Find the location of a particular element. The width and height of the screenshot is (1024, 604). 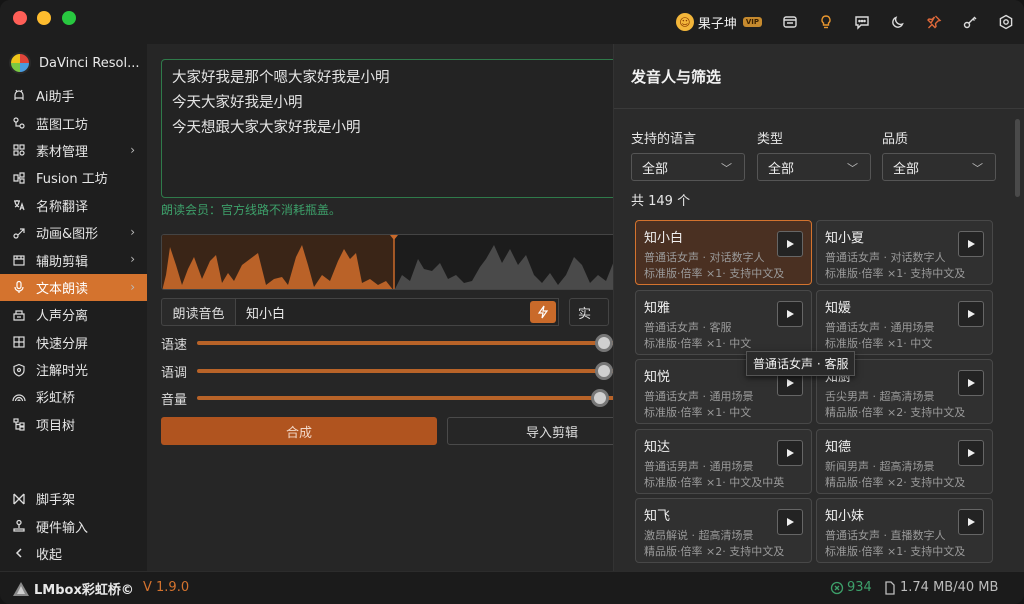

message-icon is located at coordinates (862, 22).